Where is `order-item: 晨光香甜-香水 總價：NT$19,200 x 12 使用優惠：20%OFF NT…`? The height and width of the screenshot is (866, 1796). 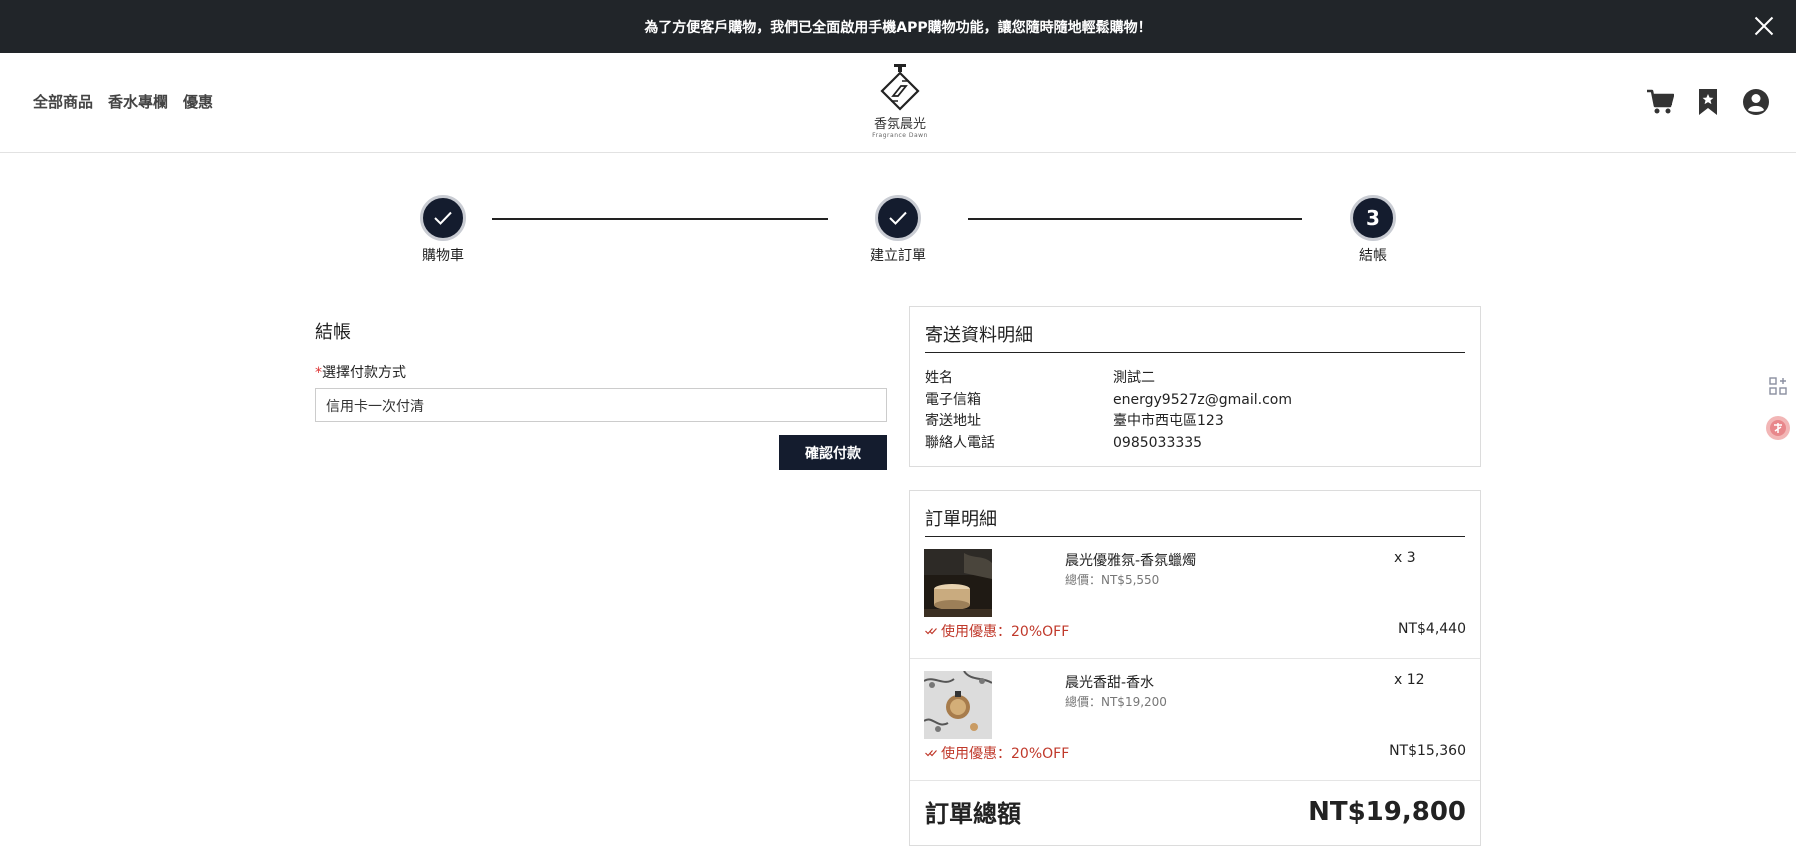 order-item: 晨光香甜-香水 總價：NT$19,200 x 12 使用優惠：20%OFF NT… is located at coordinates (1195, 720).